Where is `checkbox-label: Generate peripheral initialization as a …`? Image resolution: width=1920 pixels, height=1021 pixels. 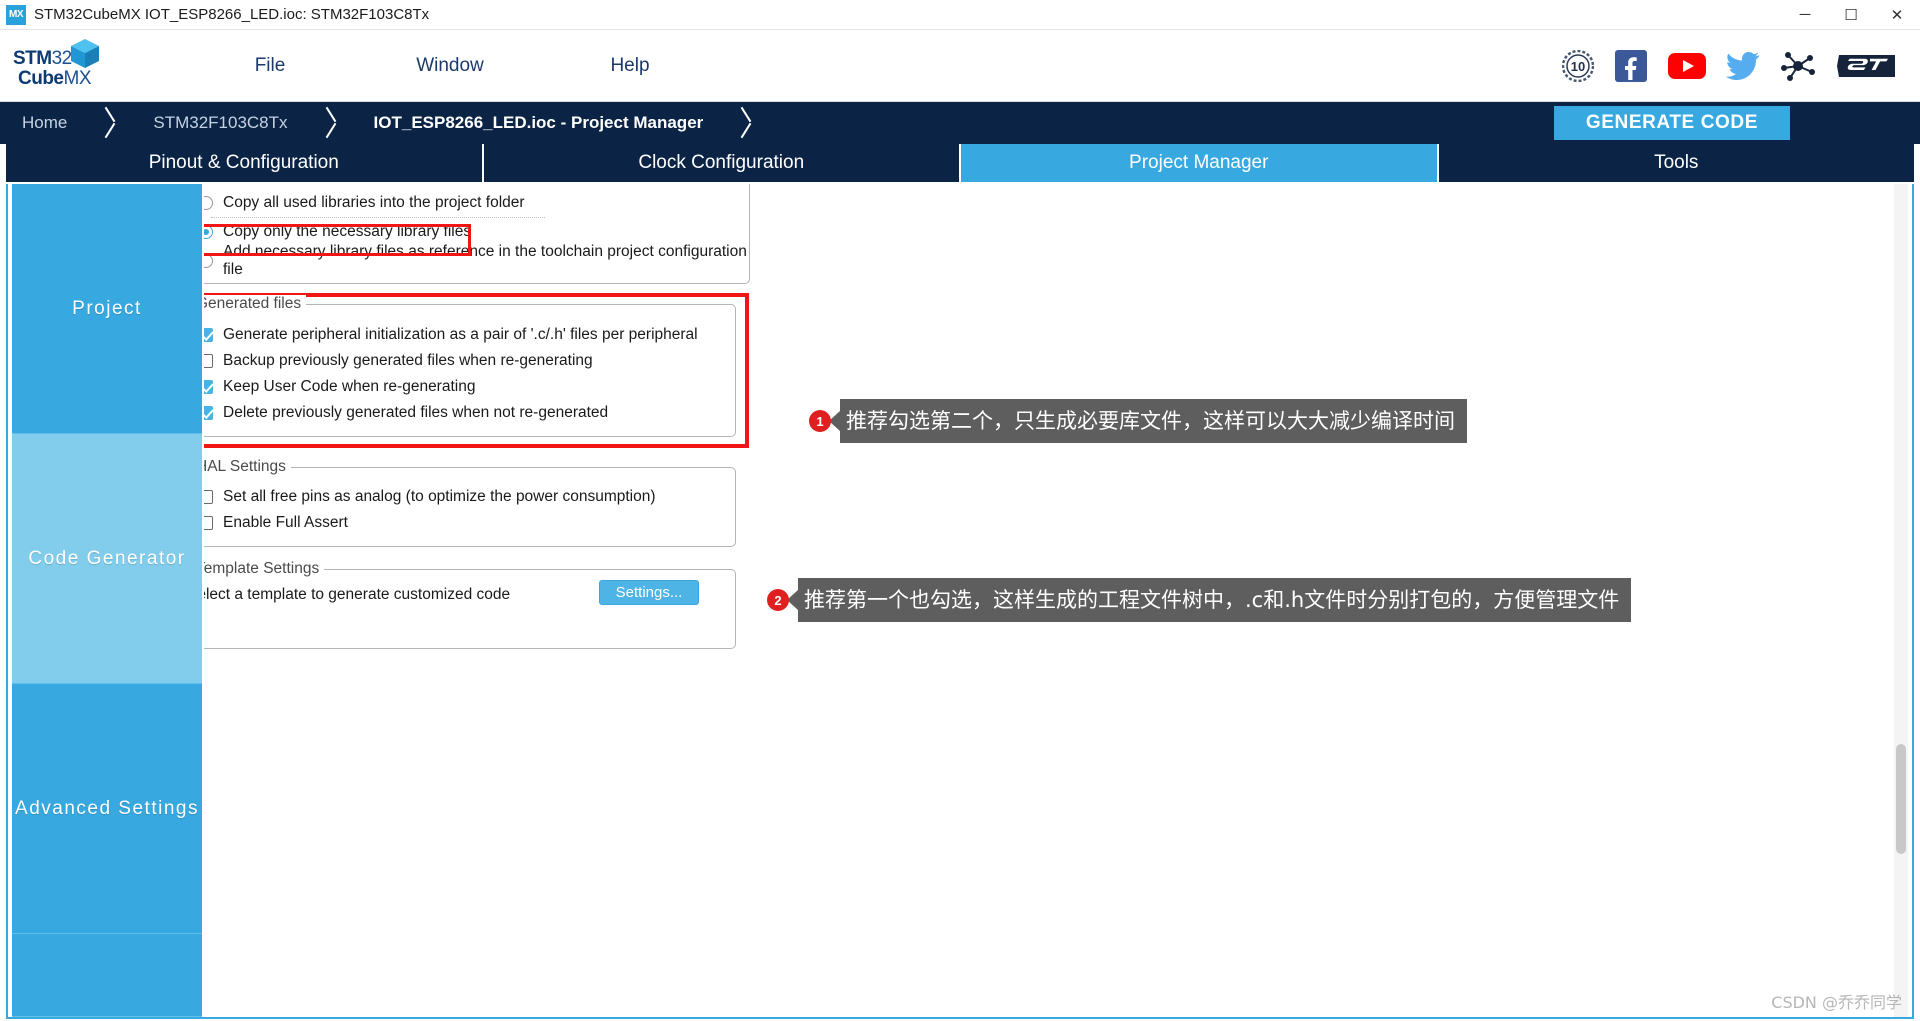
checkbox-label: Generate peripheral initialization as a … is located at coordinates (460, 334).